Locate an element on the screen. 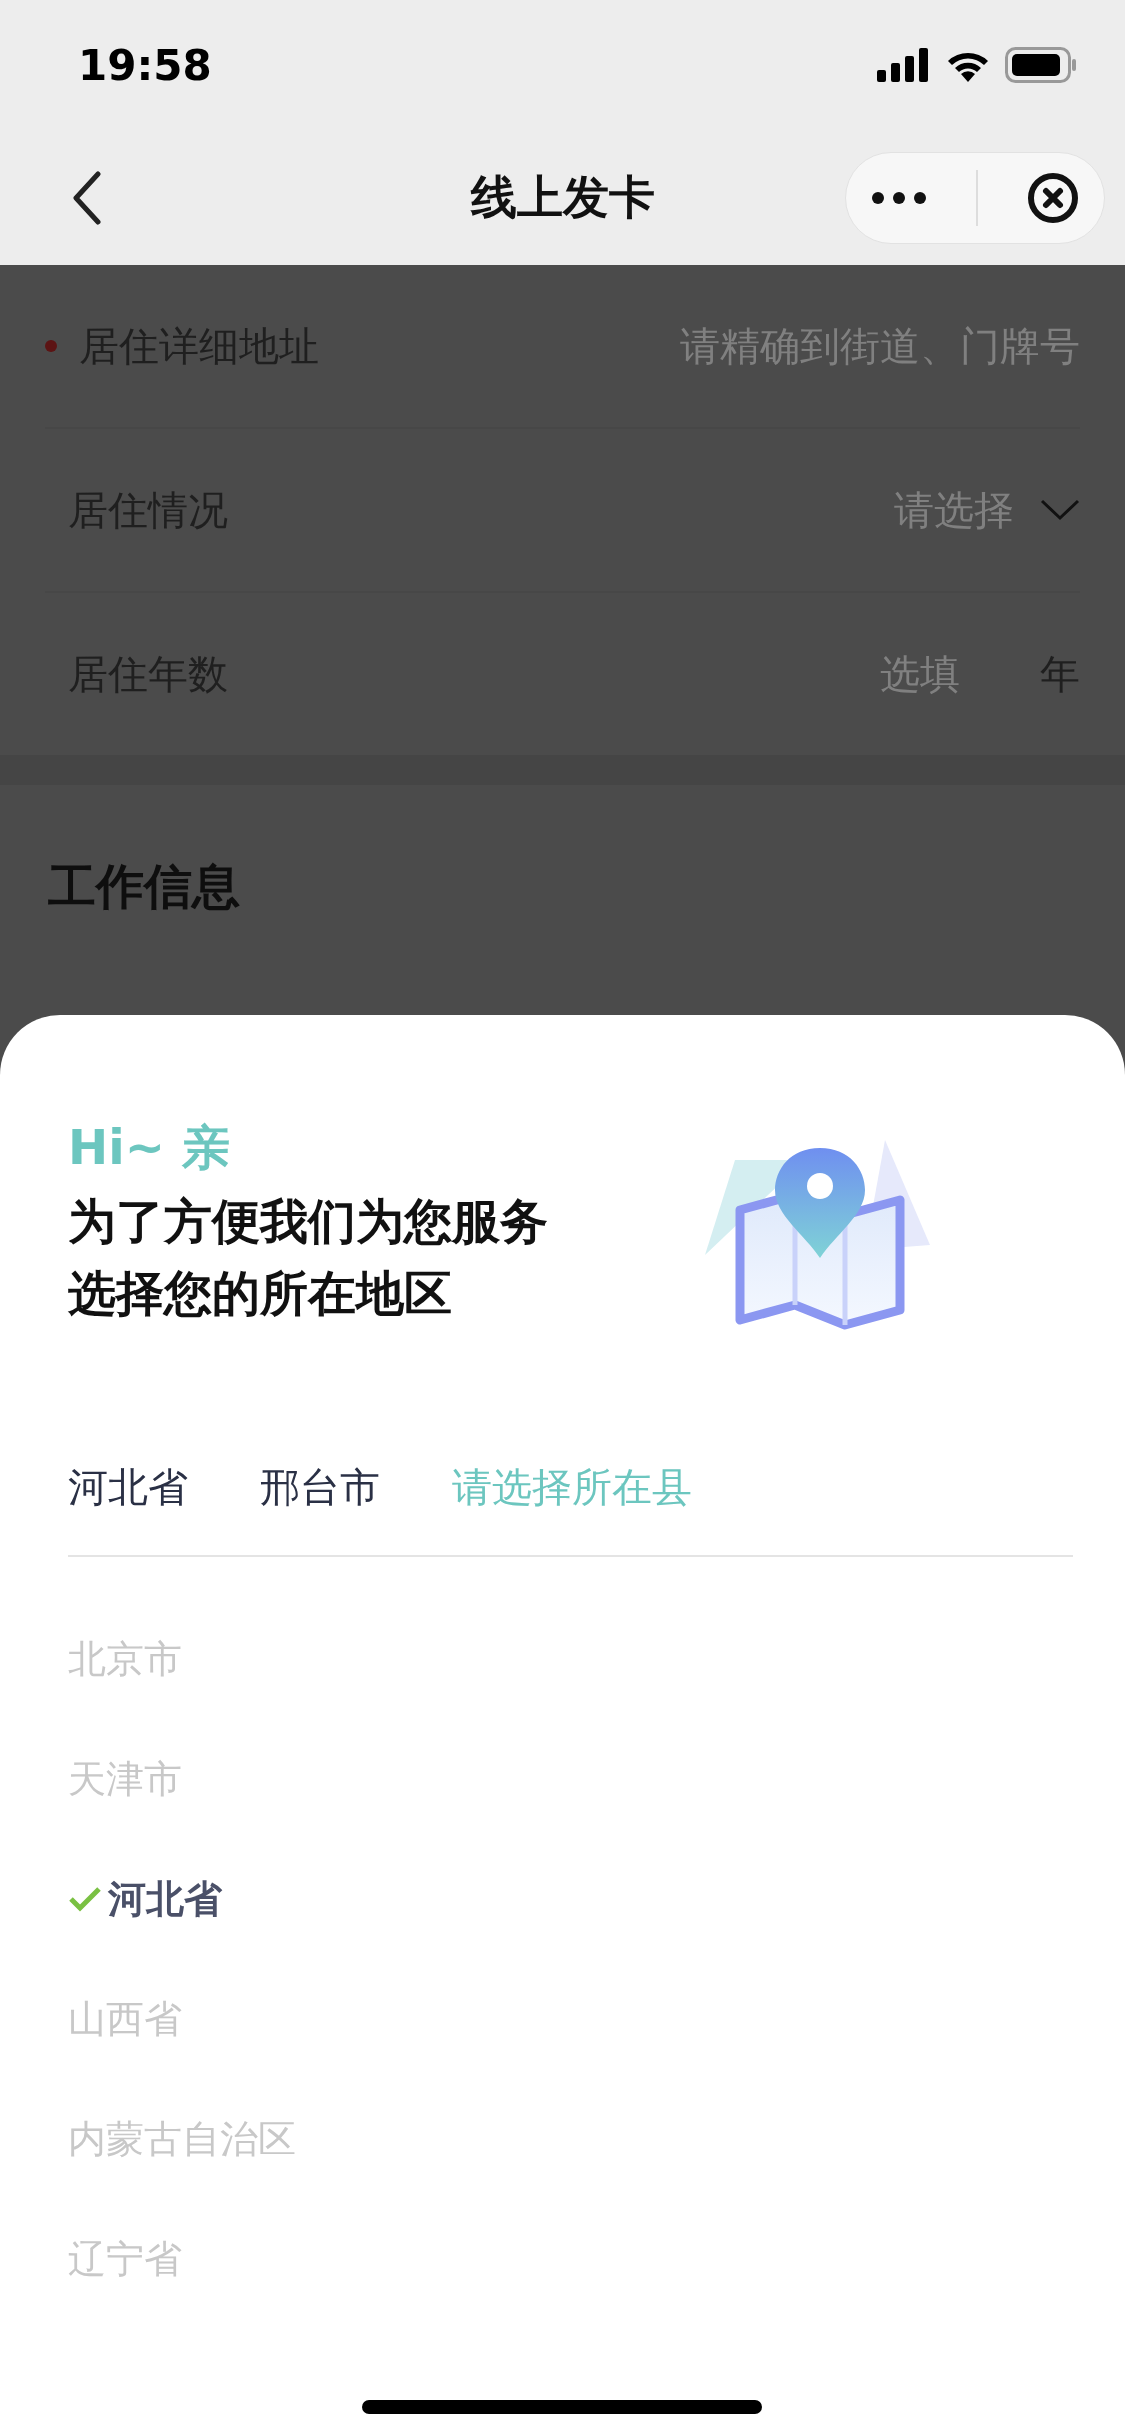 This screenshot has height=2436, width=1125. back-icon is located at coordinates (87, 197).